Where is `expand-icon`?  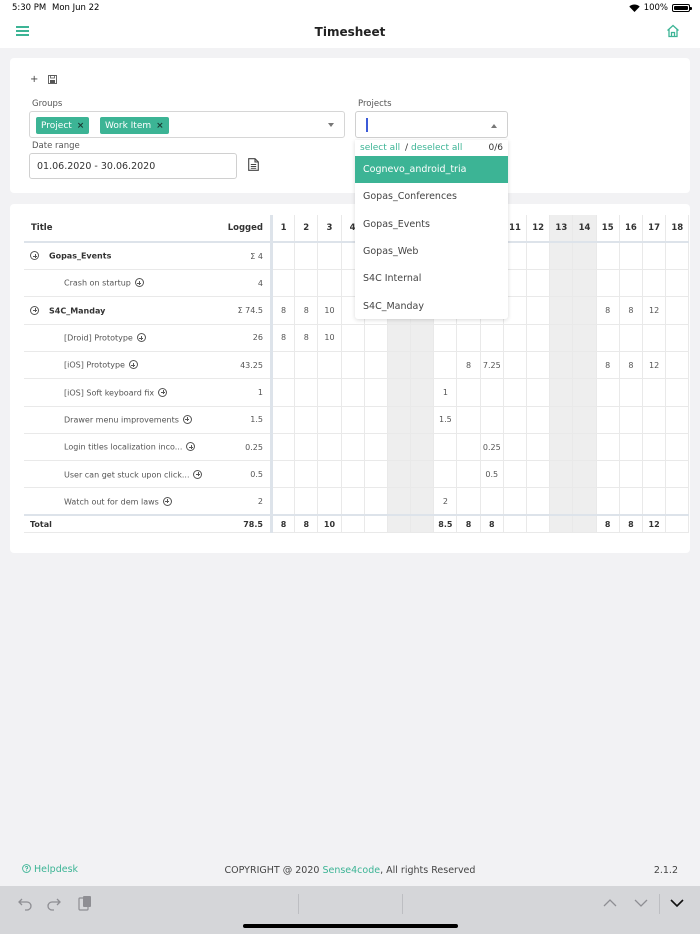 expand-icon is located at coordinates (34, 310).